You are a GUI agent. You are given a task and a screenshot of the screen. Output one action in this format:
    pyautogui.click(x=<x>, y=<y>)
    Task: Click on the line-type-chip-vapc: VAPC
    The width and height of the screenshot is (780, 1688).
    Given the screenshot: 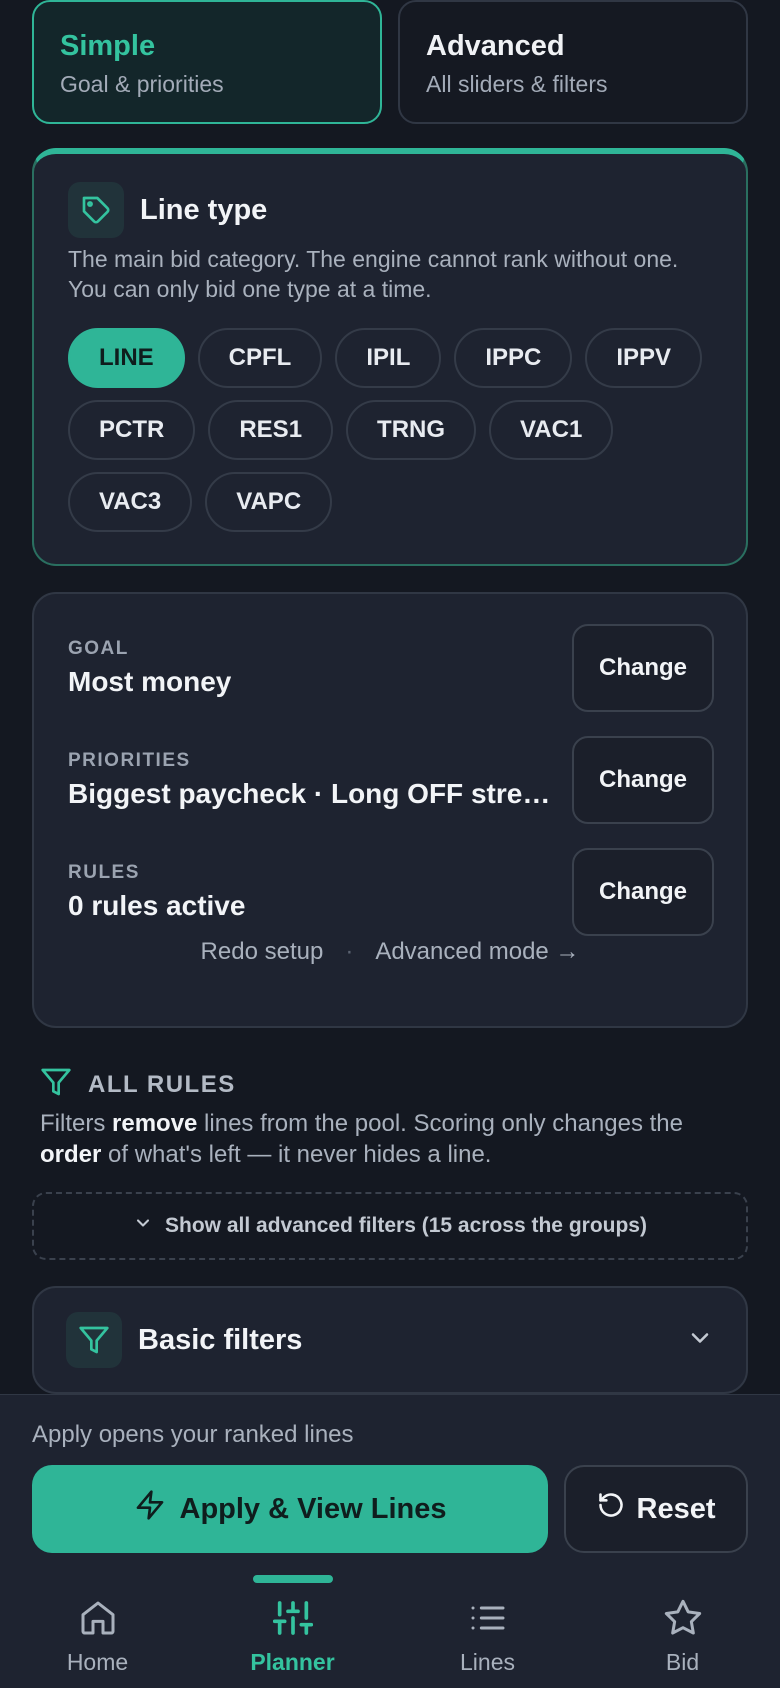 What is the action you would take?
    pyautogui.click(x=269, y=502)
    